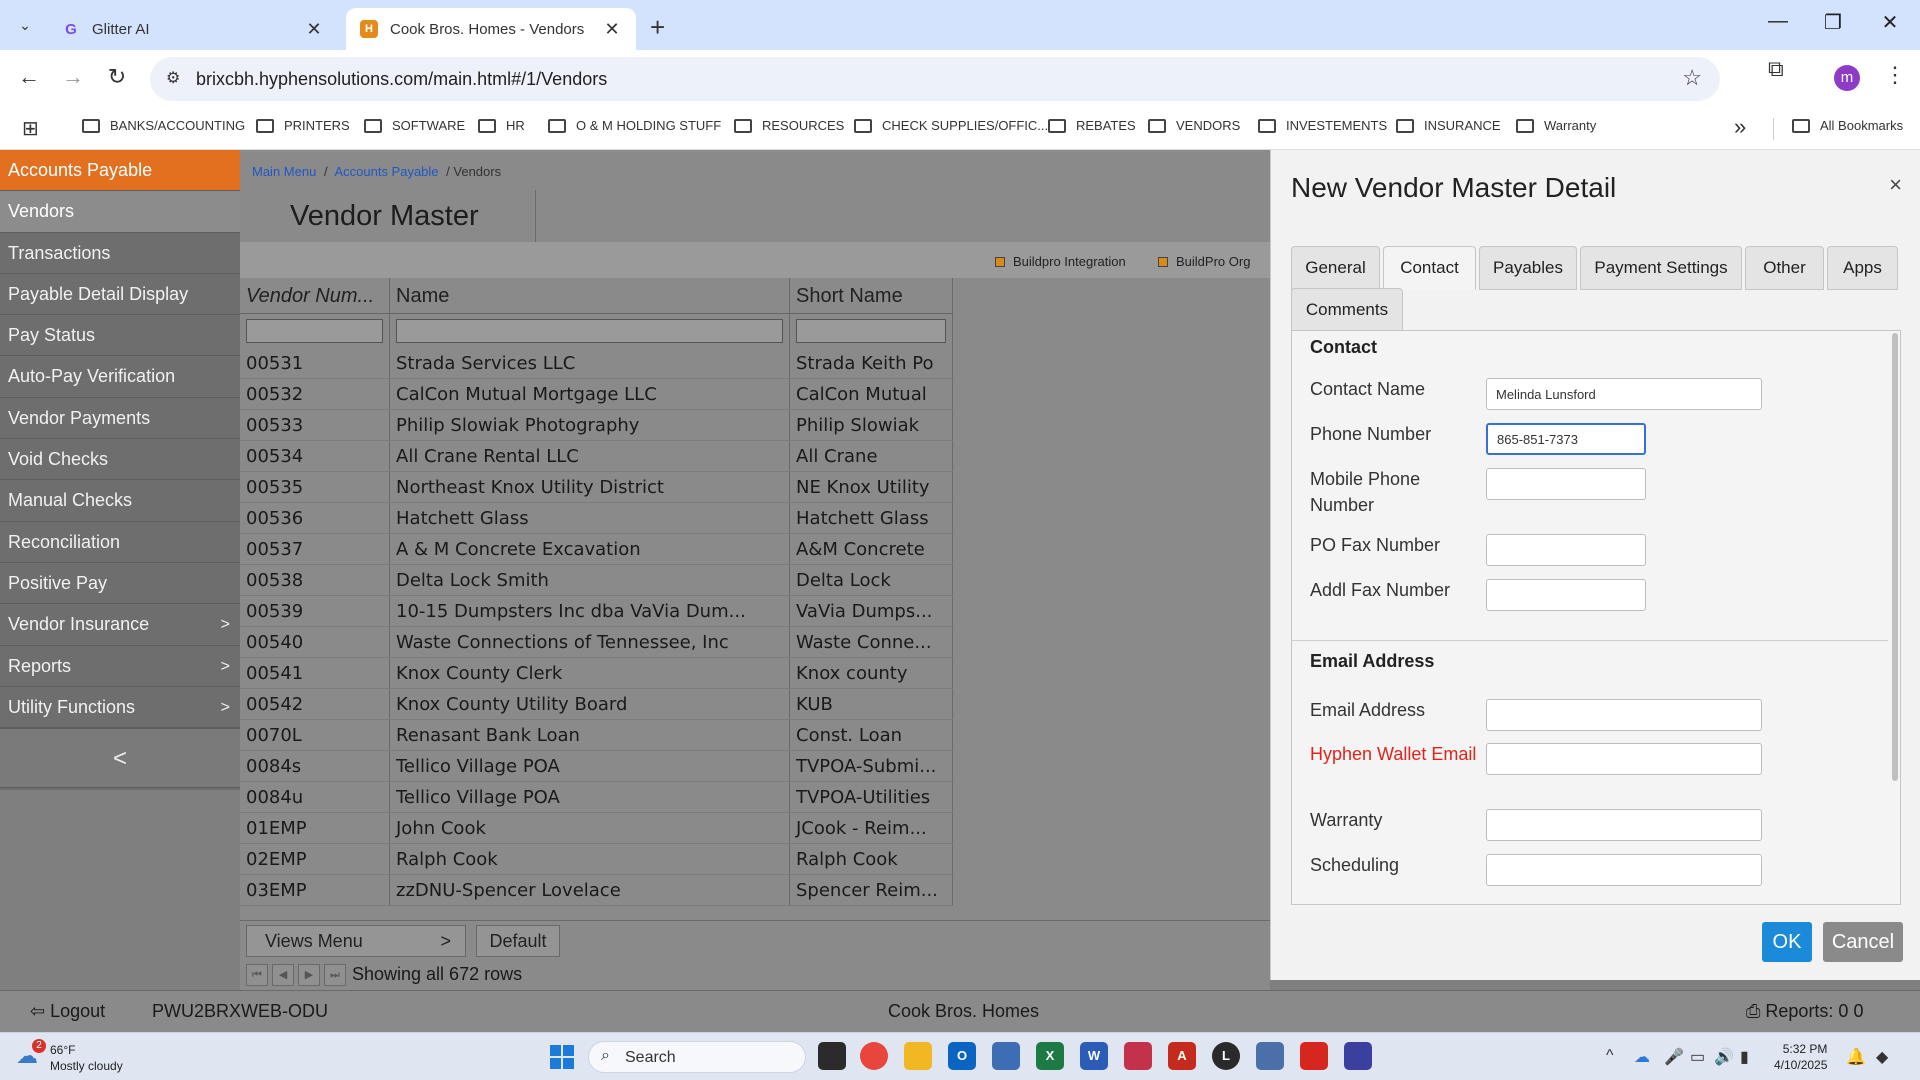 The height and width of the screenshot is (1080, 1920). Describe the element at coordinates (117, 77) in the screenshot. I see `reload-icon: ↻` at that location.